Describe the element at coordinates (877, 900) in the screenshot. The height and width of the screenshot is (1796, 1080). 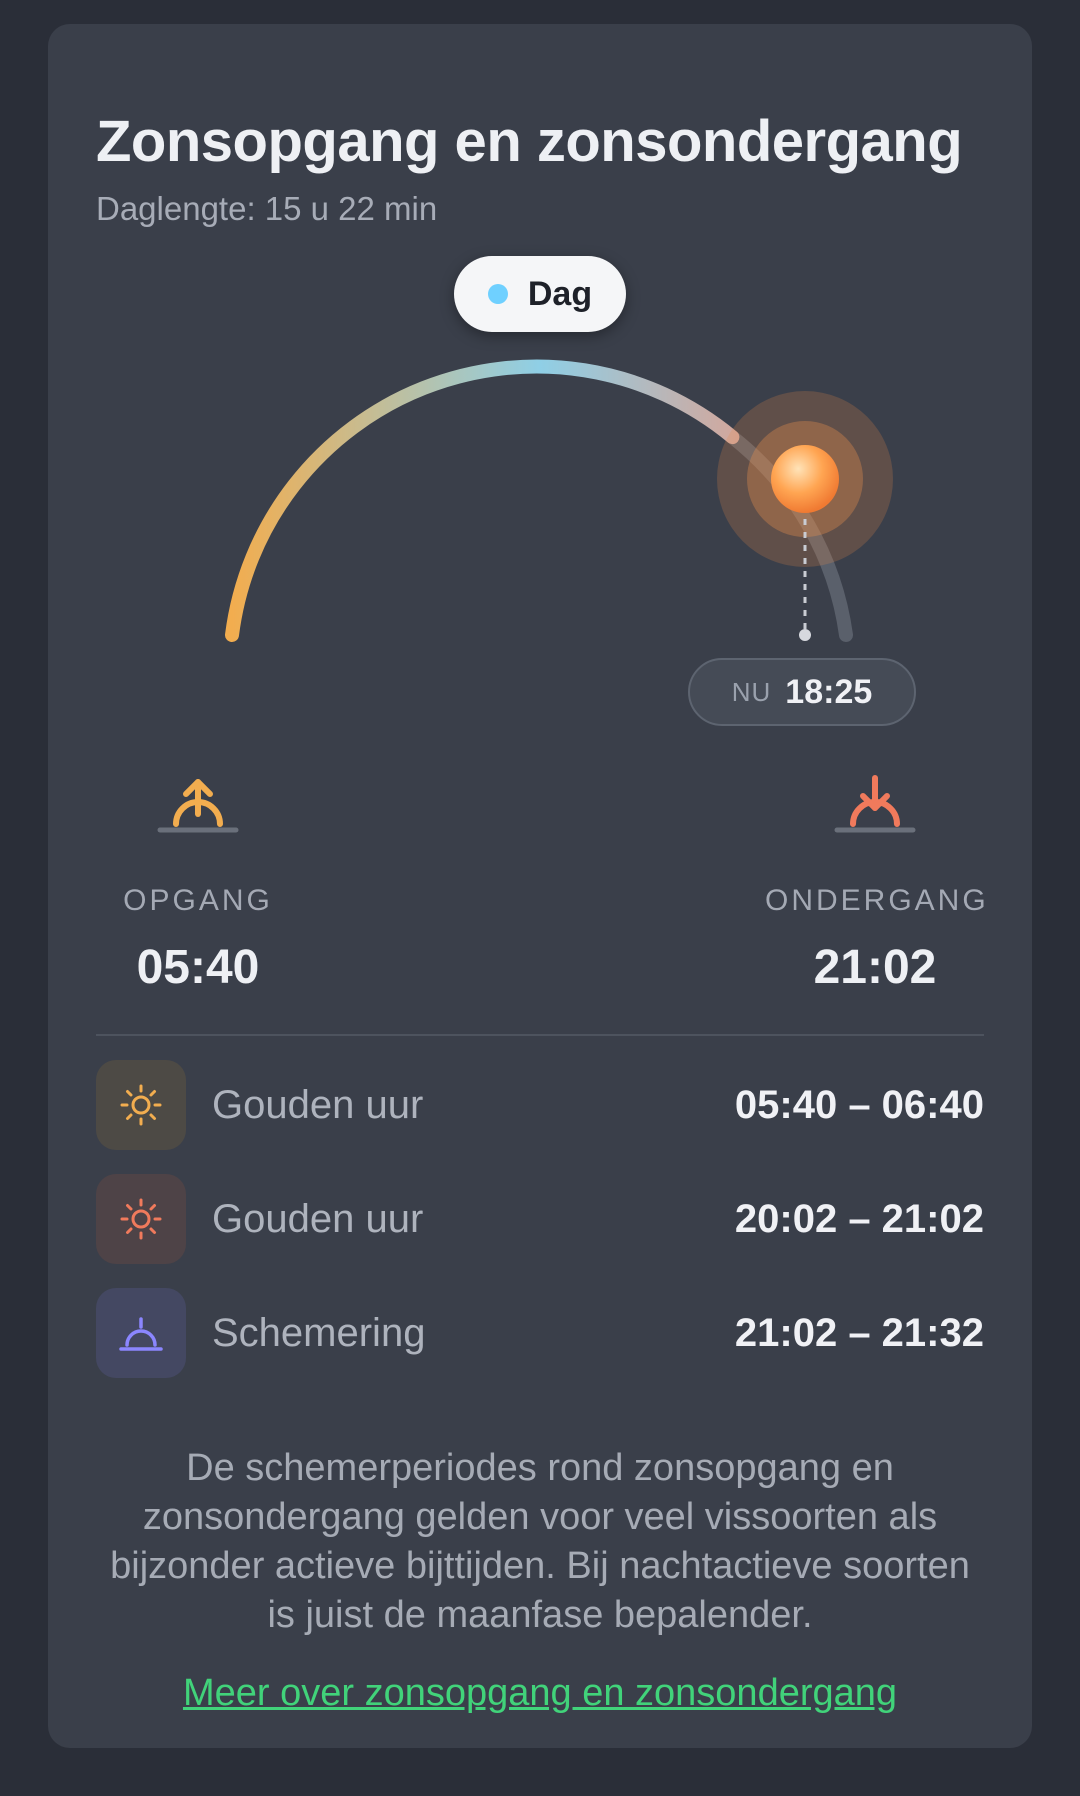
I see `sunset-label: ONDERGANG` at that location.